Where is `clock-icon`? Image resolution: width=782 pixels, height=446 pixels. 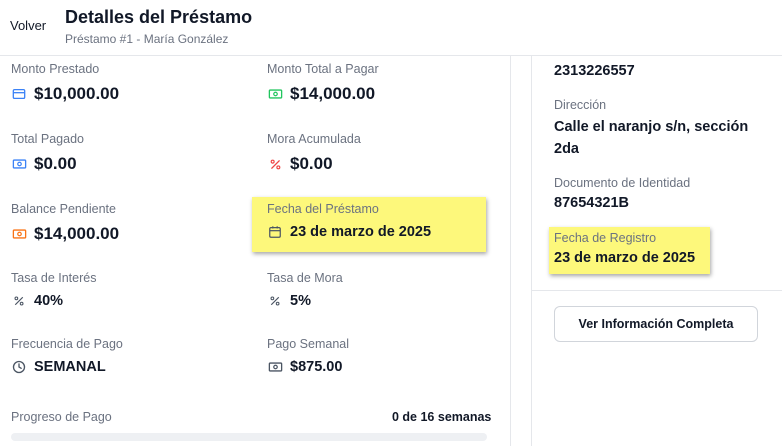
clock-icon is located at coordinates (19, 367).